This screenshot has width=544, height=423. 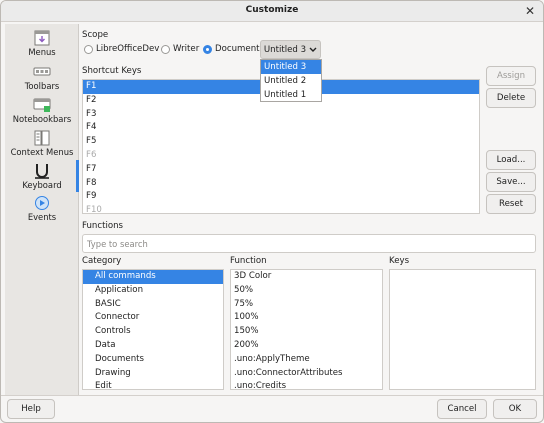 What do you see at coordinates (306, 360) in the screenshot?
I see `function-item: .uno:ApplyTheme` at bounding box center [306, 360].